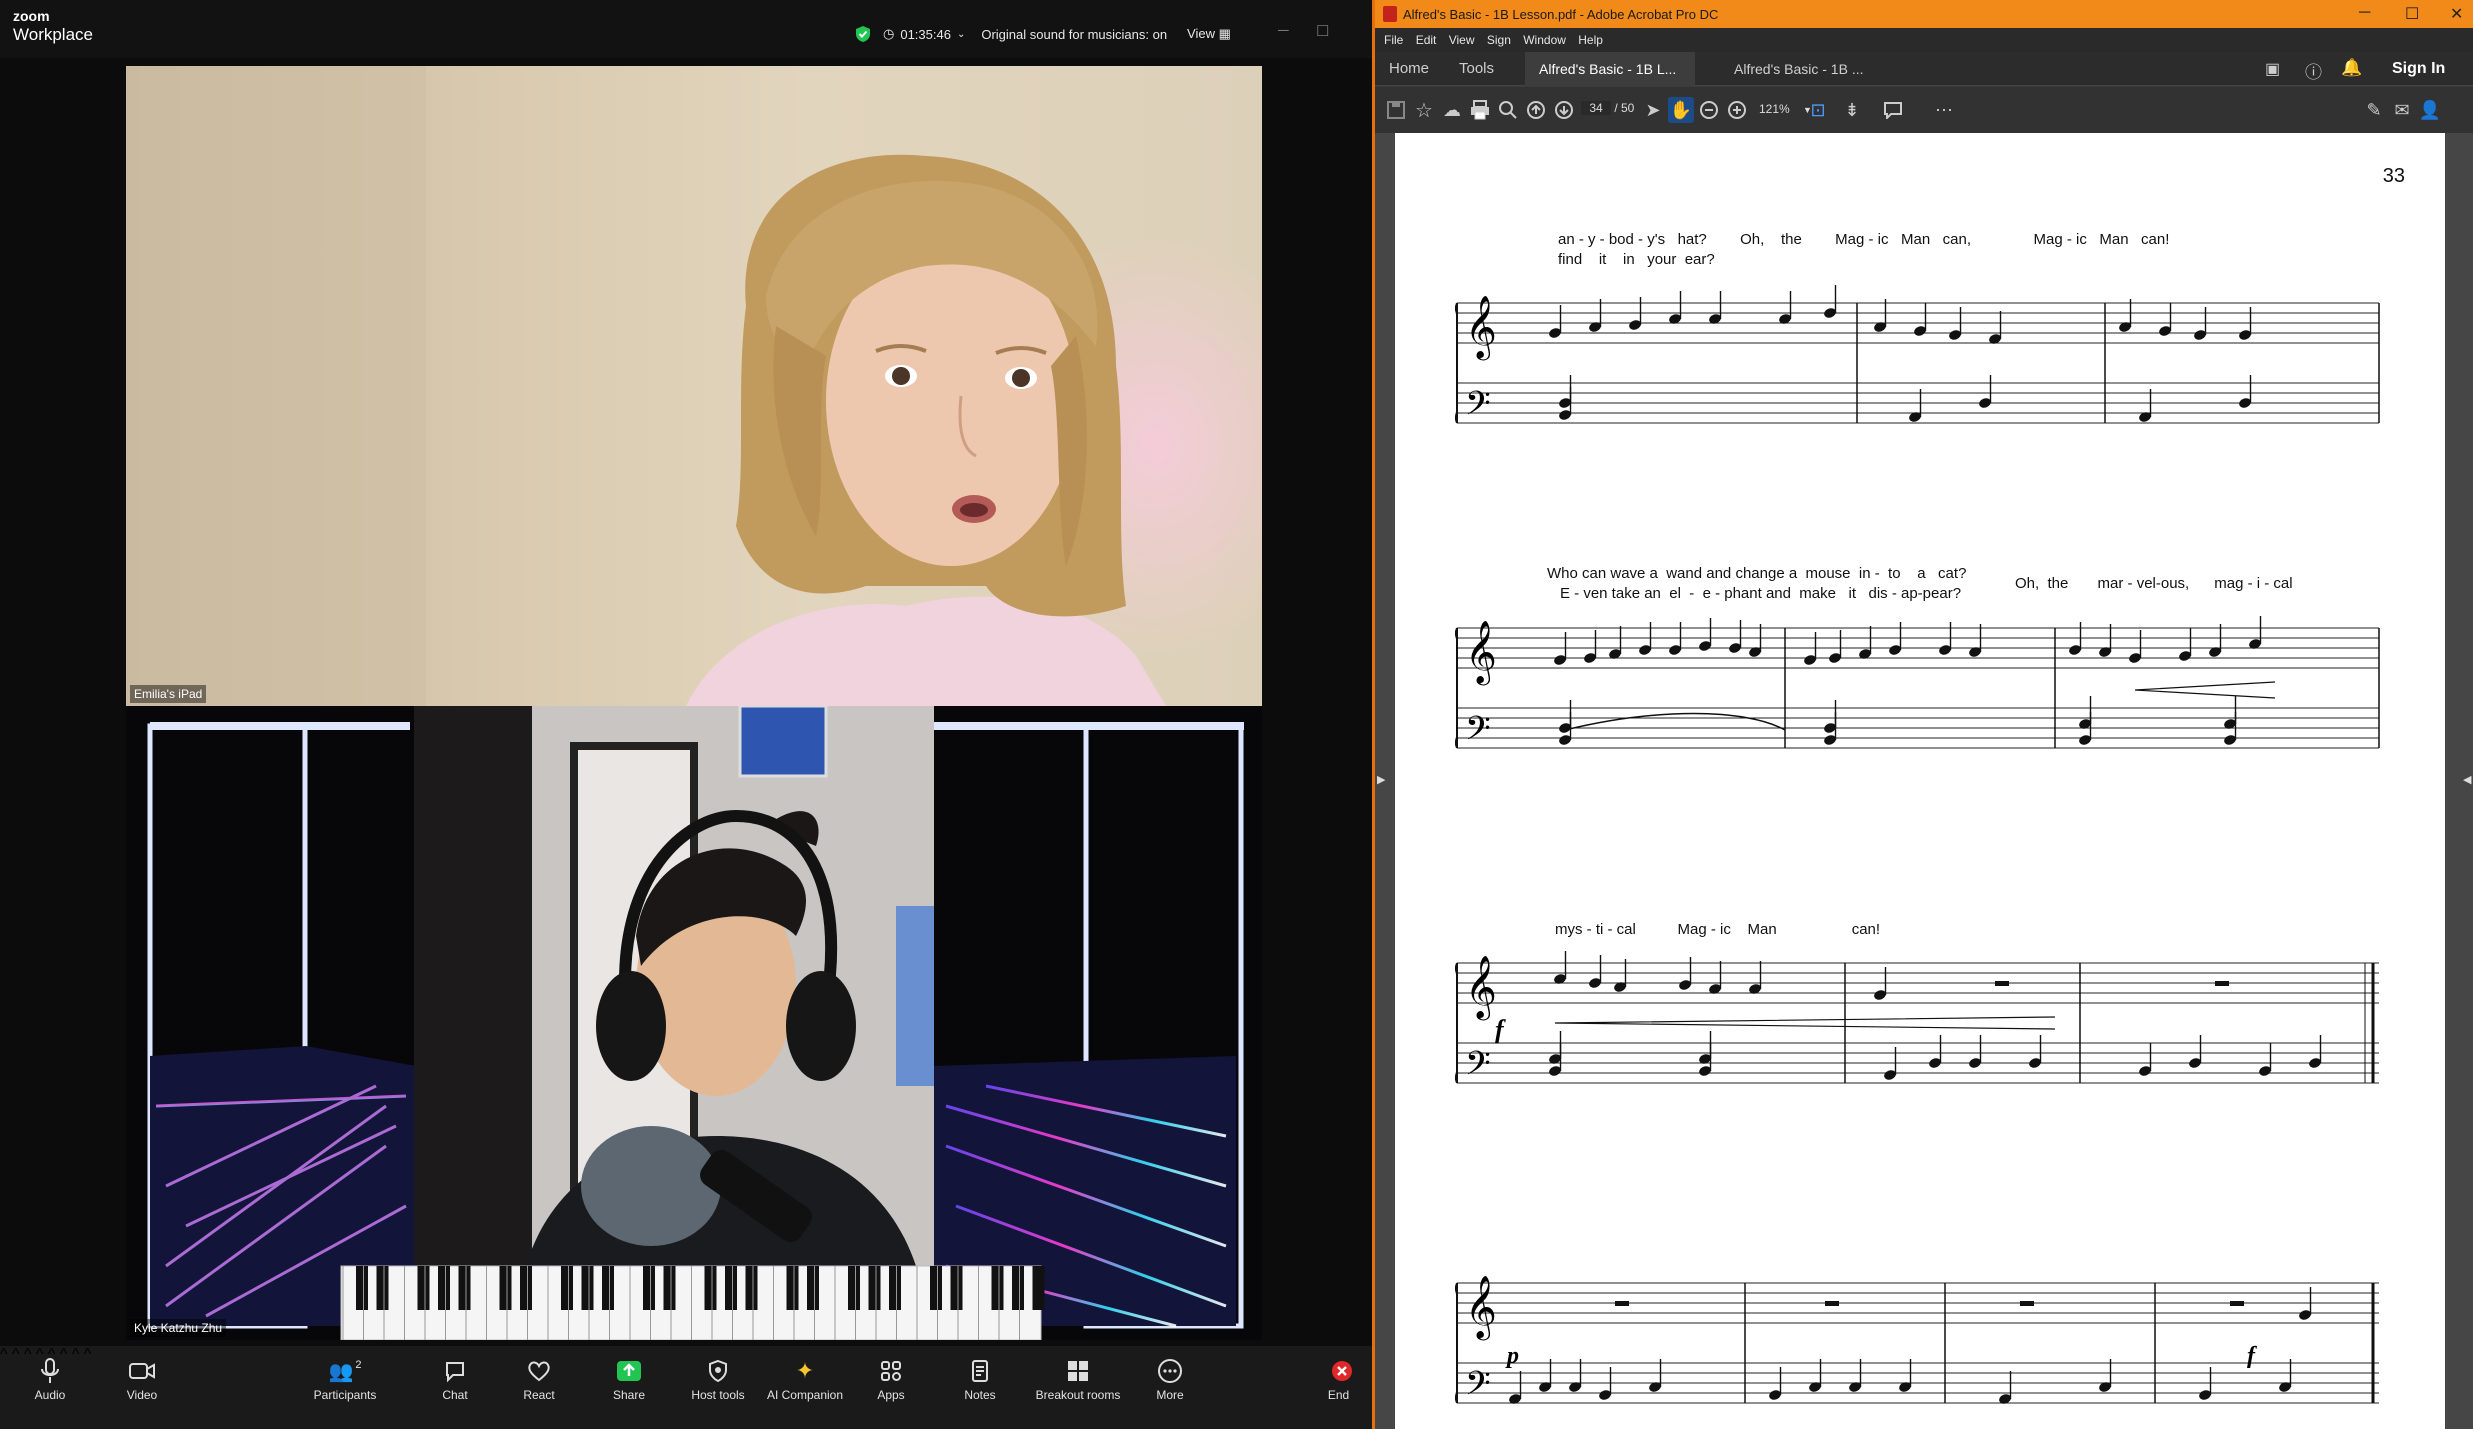 The image size is (2473, 1429). What do you see at coordinates (1452, 110) in the screenshot?
I see `upload-cloud-icon: ☁` at bounding box center [1452, 110].